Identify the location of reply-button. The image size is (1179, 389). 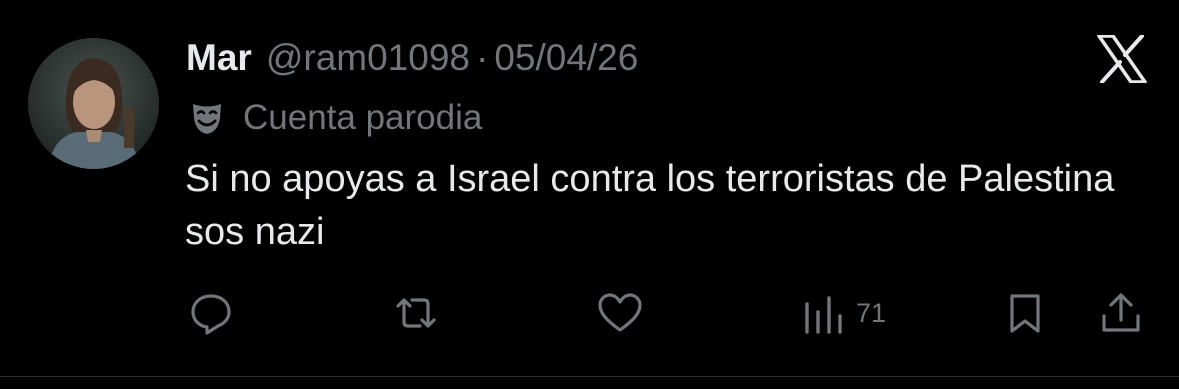
(211, 313).